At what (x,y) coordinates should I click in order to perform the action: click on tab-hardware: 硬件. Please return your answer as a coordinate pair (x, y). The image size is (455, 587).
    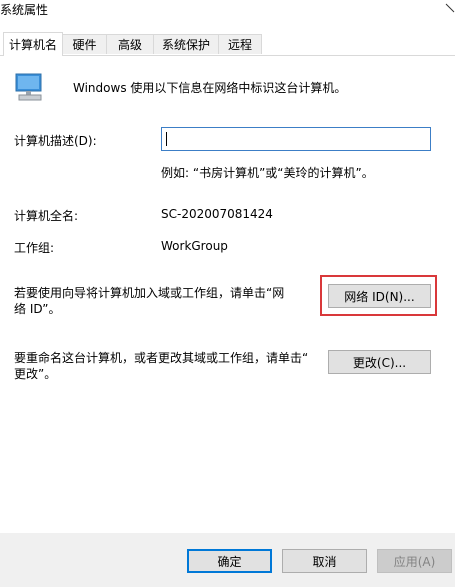
    Looking at the image, I should click on (84, 44).